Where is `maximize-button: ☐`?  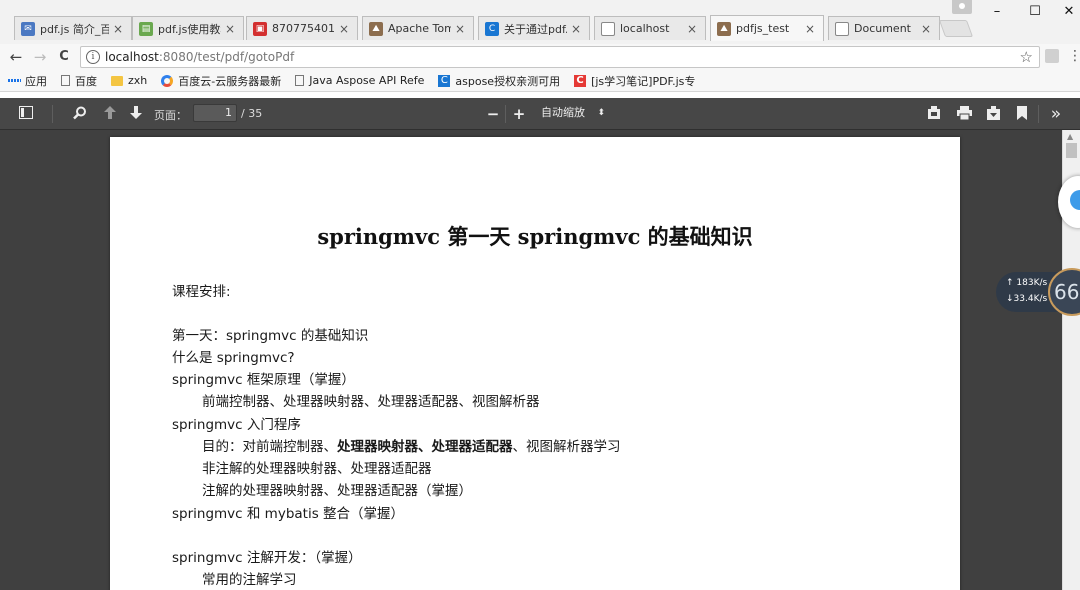 maximize-button: ☐ is located at coordinates (1035, 12).